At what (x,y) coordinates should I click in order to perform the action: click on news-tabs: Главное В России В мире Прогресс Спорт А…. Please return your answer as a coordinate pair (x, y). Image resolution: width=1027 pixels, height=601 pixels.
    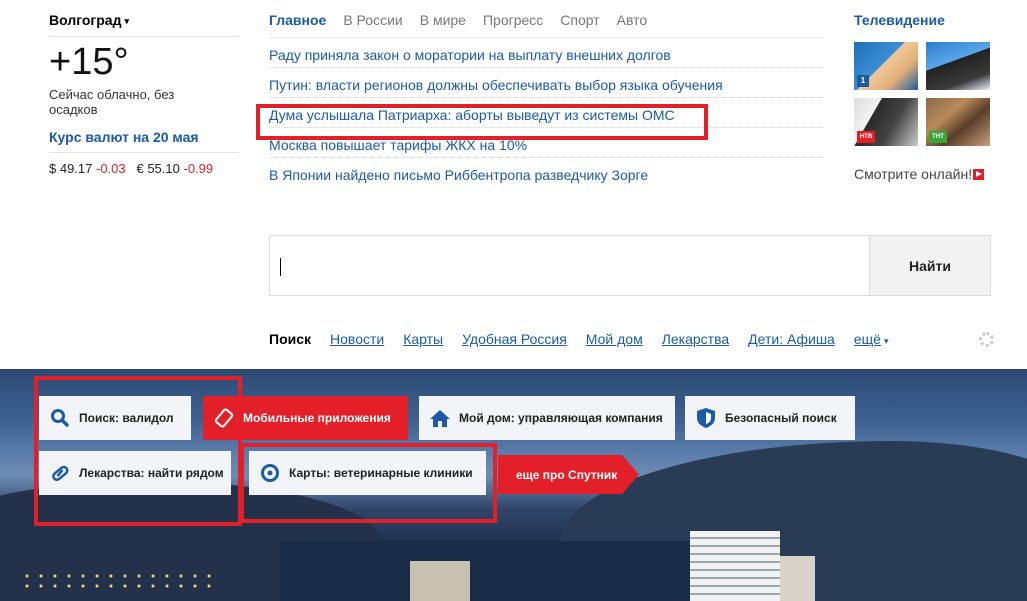
    Looking at the image, I should click on (546, 25).